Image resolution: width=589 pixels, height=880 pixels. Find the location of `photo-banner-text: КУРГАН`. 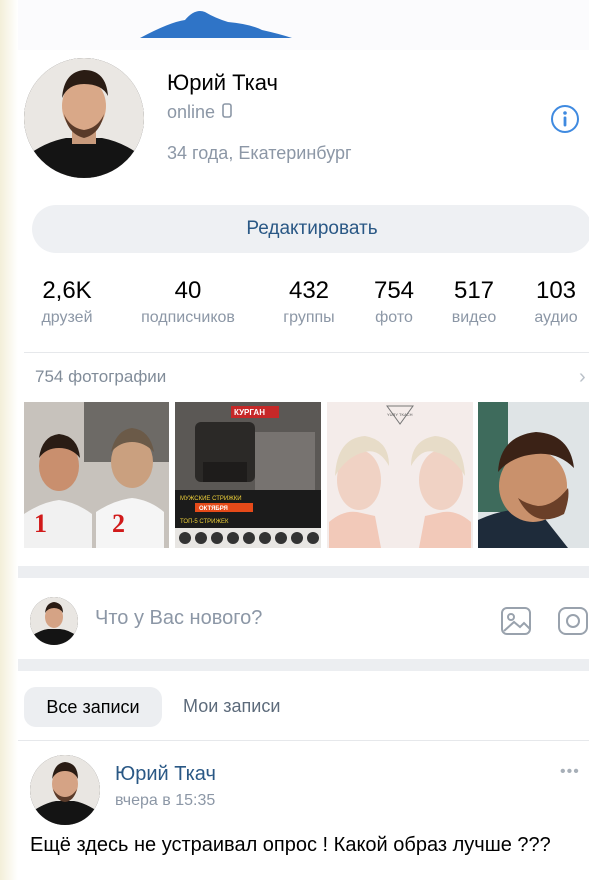

photo-banner-text: КУРГАН is located at coordinates (249, 412).